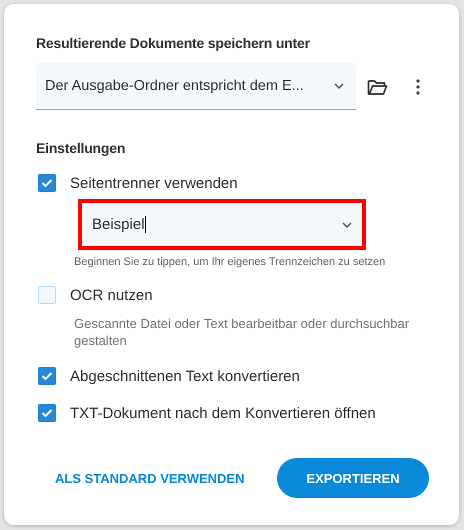  Describe the element at coordinates (223, 413) in the screenshot. I see `option-label: TXT-Dokument nach dem Konvertieren öffnen` at that location.